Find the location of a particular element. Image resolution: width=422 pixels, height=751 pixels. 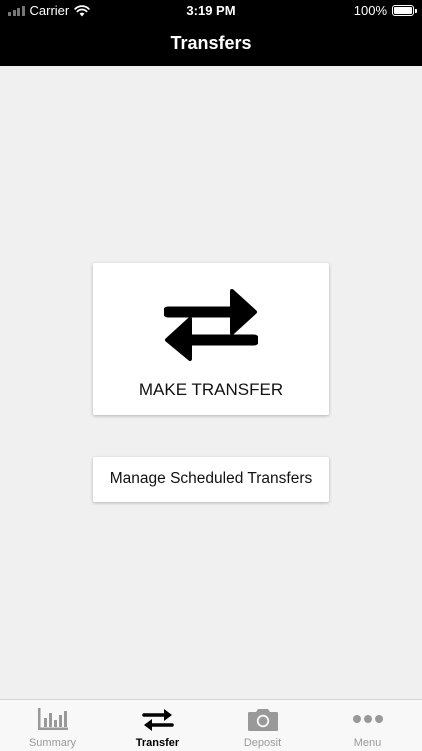

tab-deposit-label: Deposit is located at coordinates (262, 743).